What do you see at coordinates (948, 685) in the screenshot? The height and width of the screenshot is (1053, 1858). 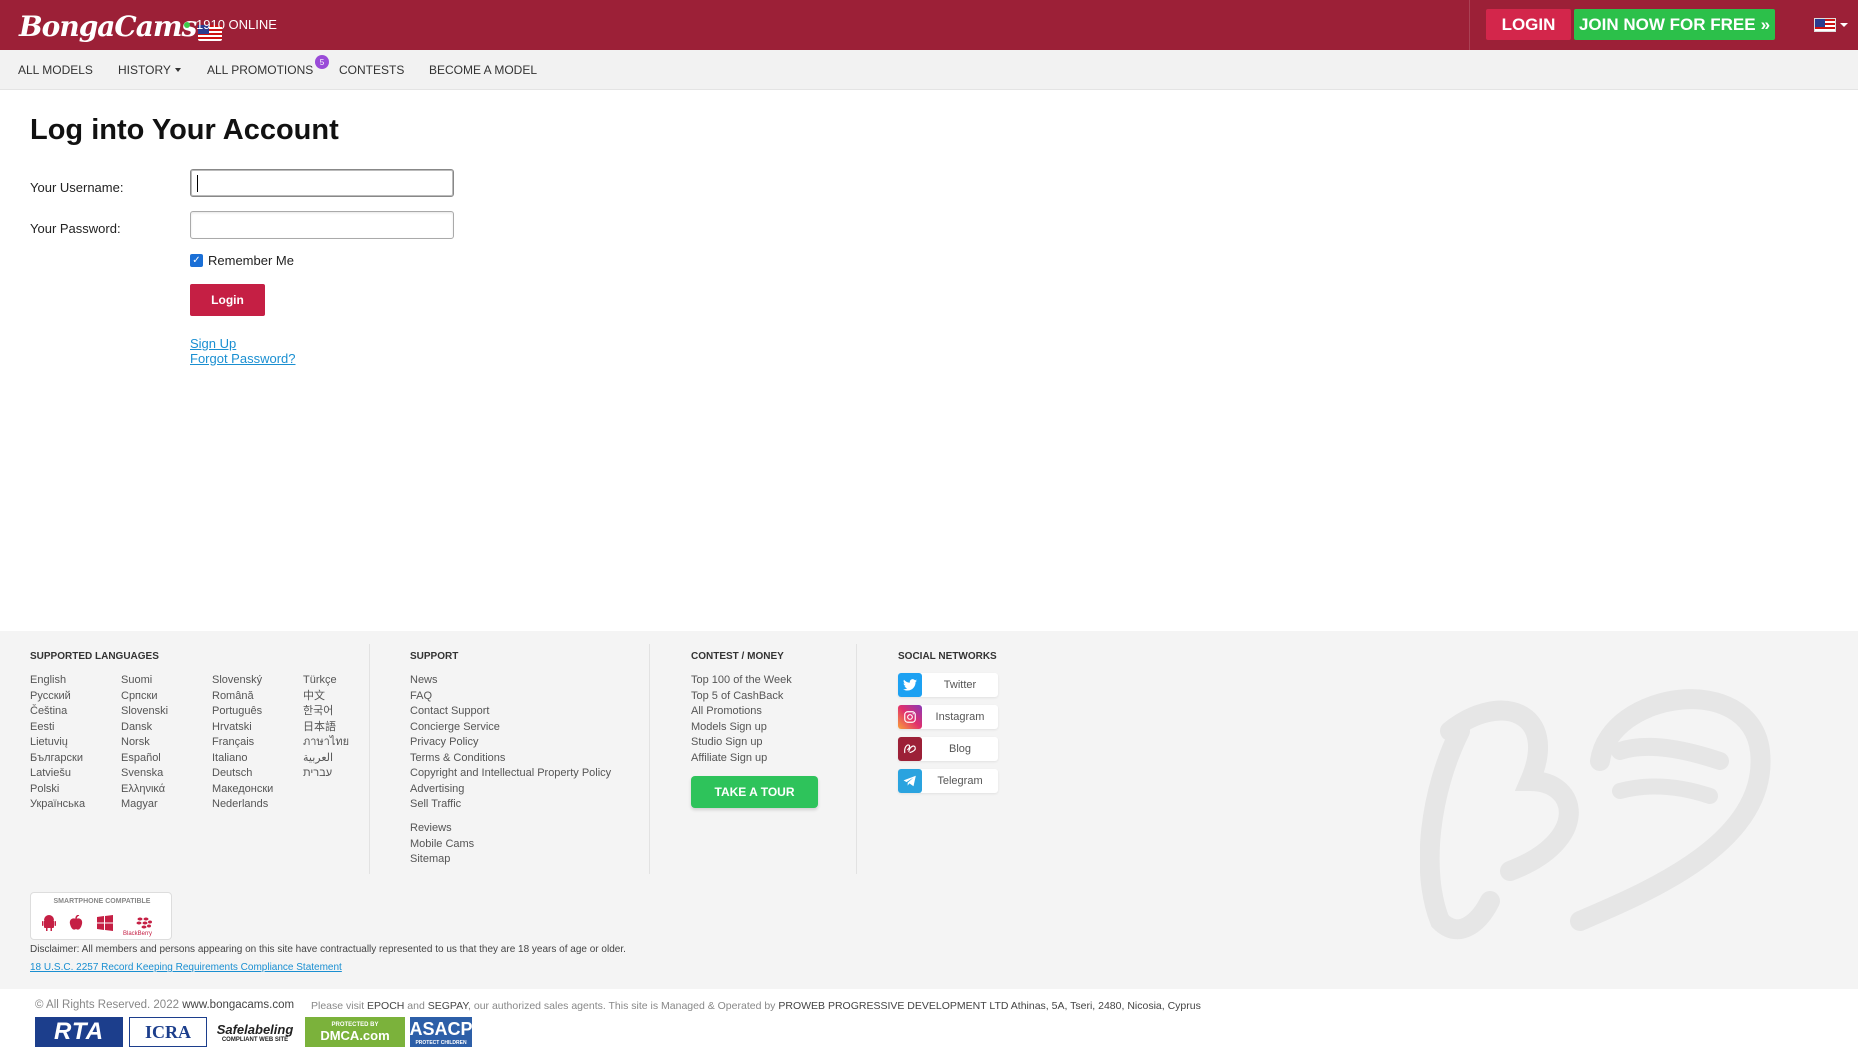 I see `social-twitter: Twitter` at bounding box center [948, 685].